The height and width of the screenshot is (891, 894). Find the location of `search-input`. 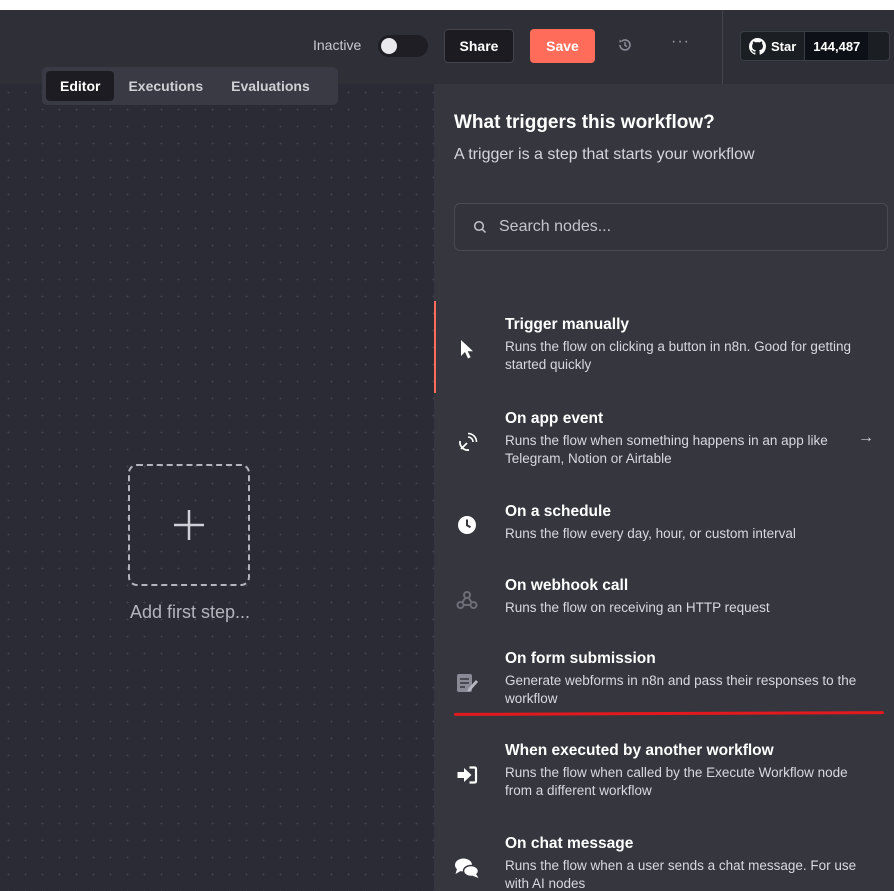

search-input is located at coordinates (679, 227).